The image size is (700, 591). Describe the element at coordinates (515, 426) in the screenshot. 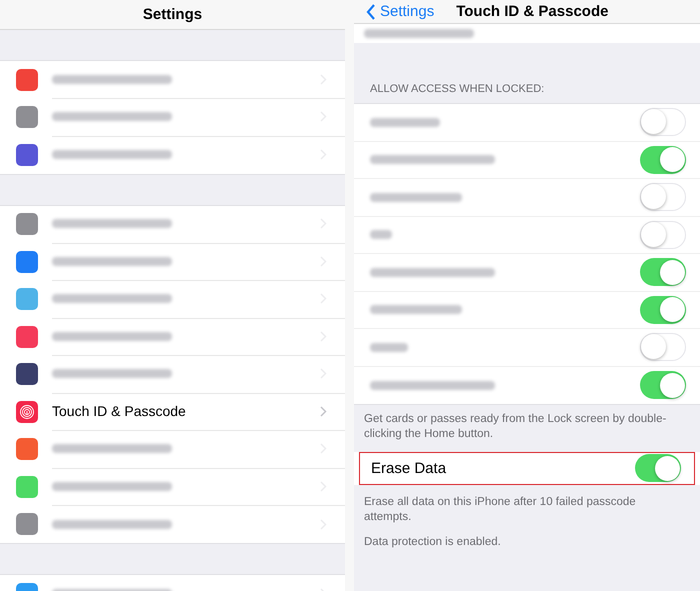

I see `footer-note: Get cards or passes ready from the Lock screen by double-clicking the Home button.` at that location.